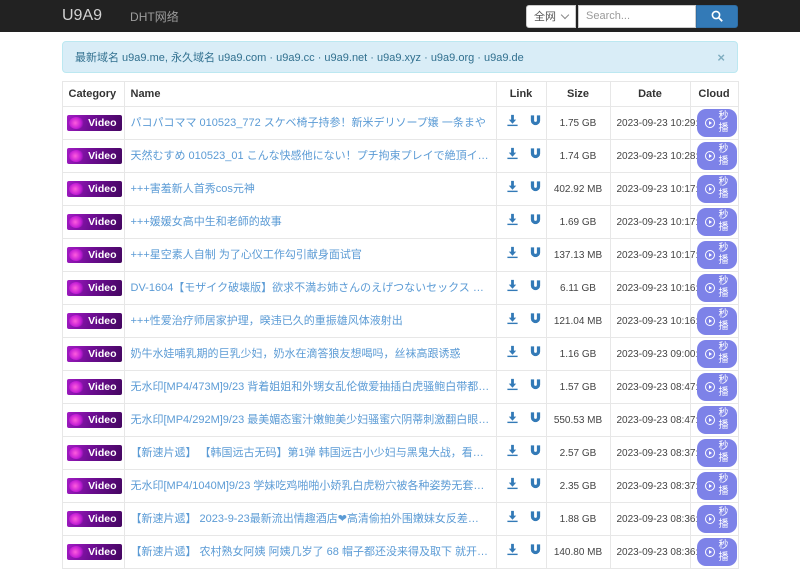 The image size is (800, 569). What do you see at coordinates (721, 57) in the screenshot?
I see `close-icon: ×` at bounding box center [721, 57].